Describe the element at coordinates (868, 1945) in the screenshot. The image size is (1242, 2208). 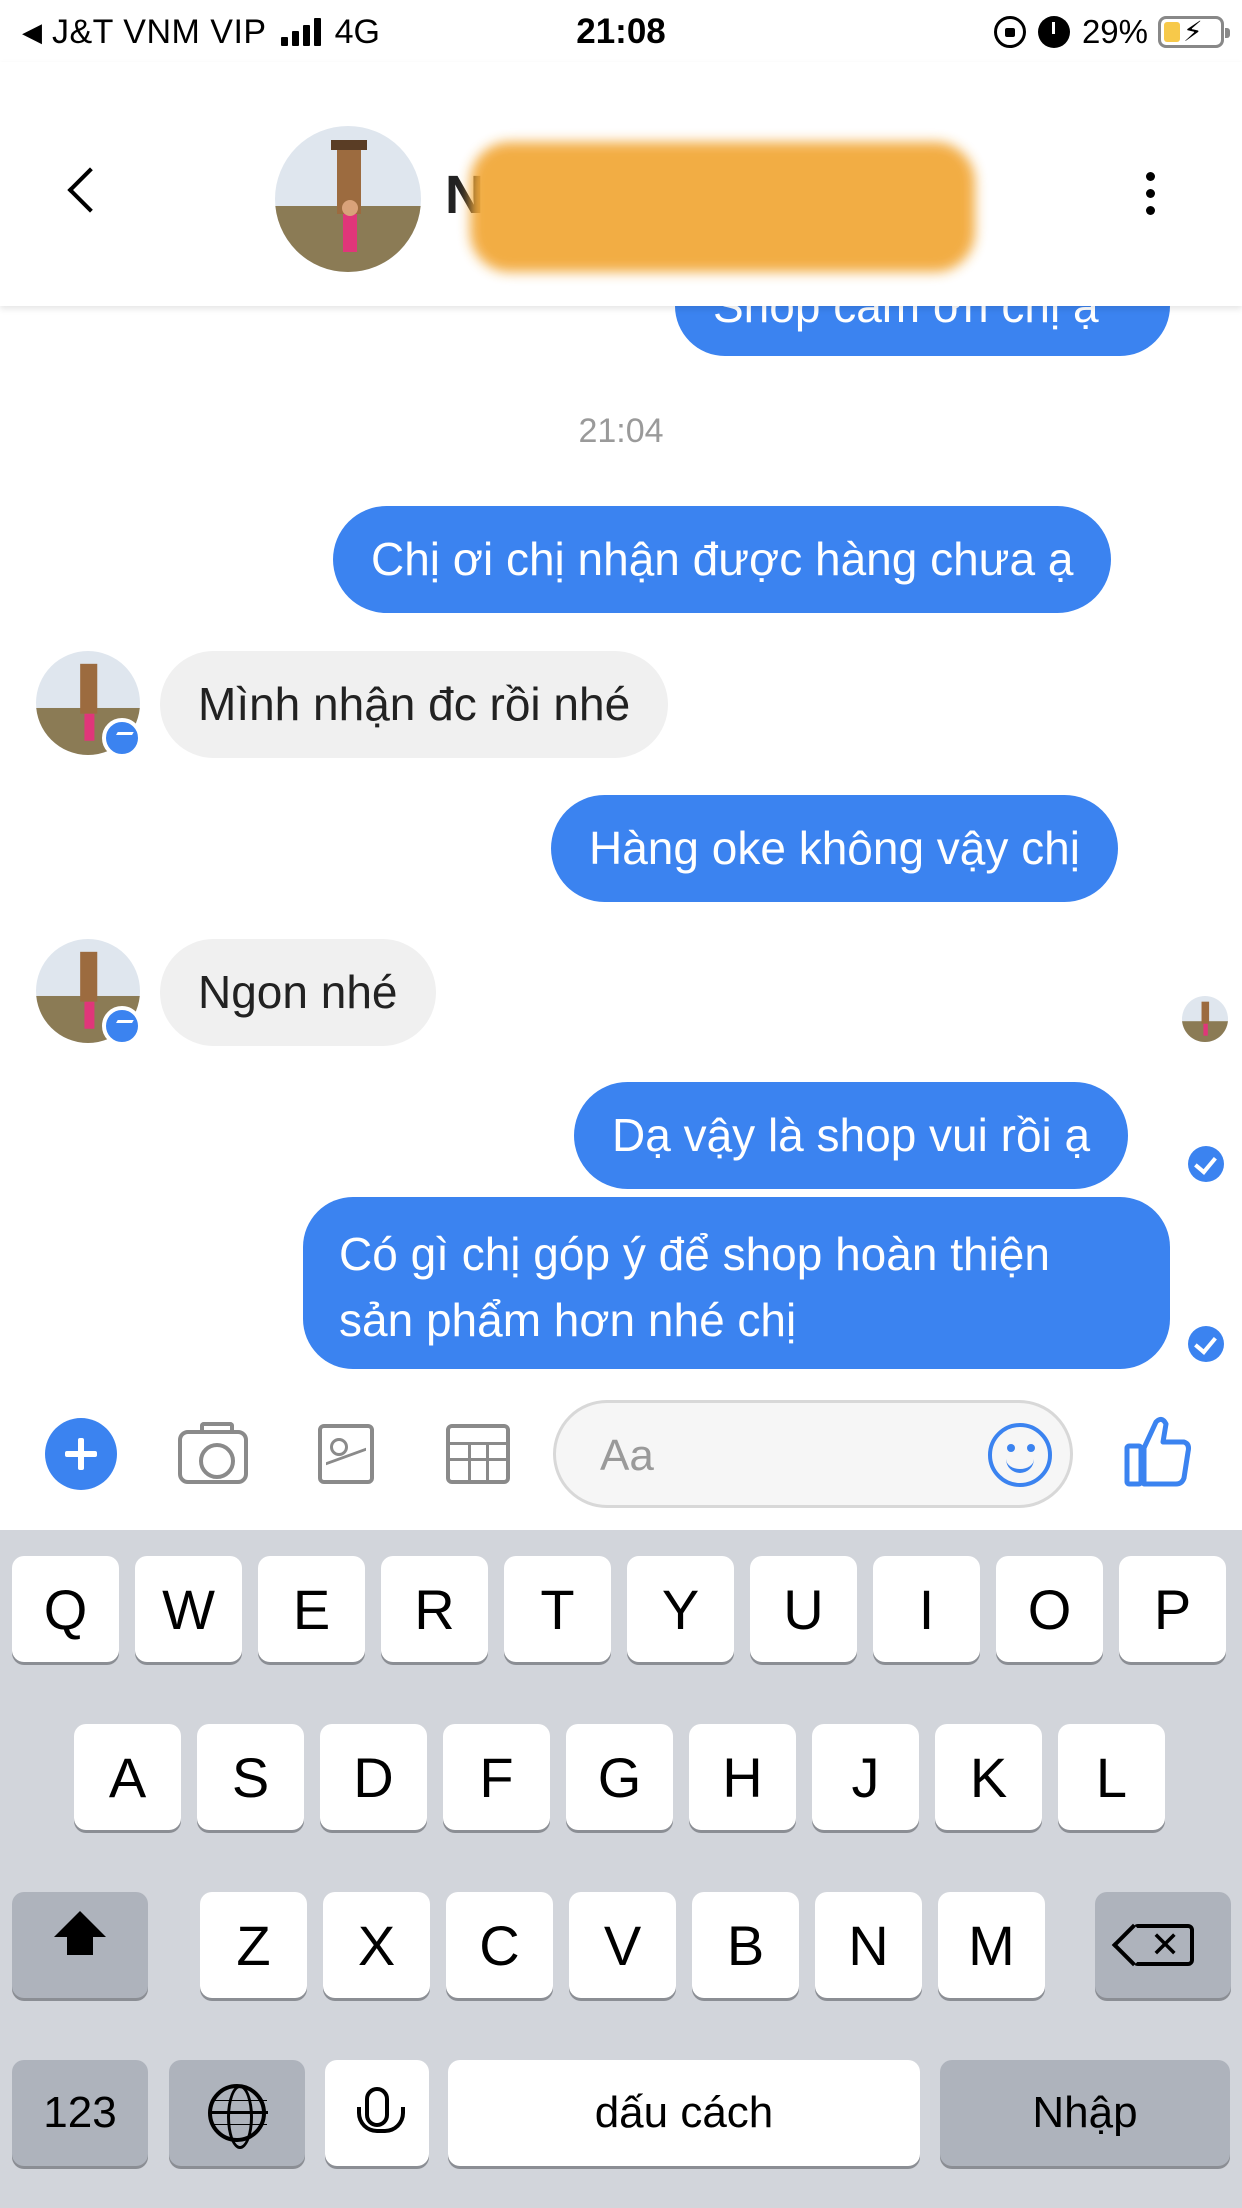
I see `key-letter: N` at that location.